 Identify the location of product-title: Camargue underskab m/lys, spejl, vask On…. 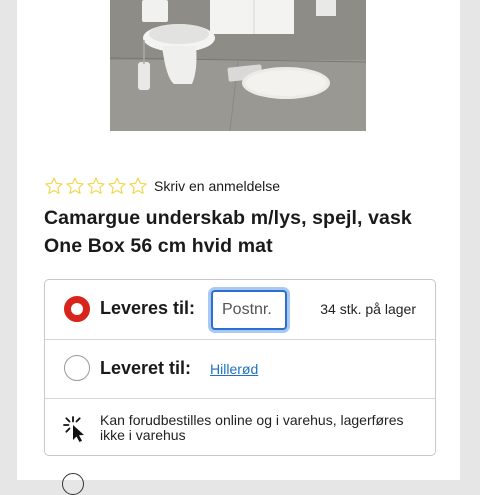
(244, 232).